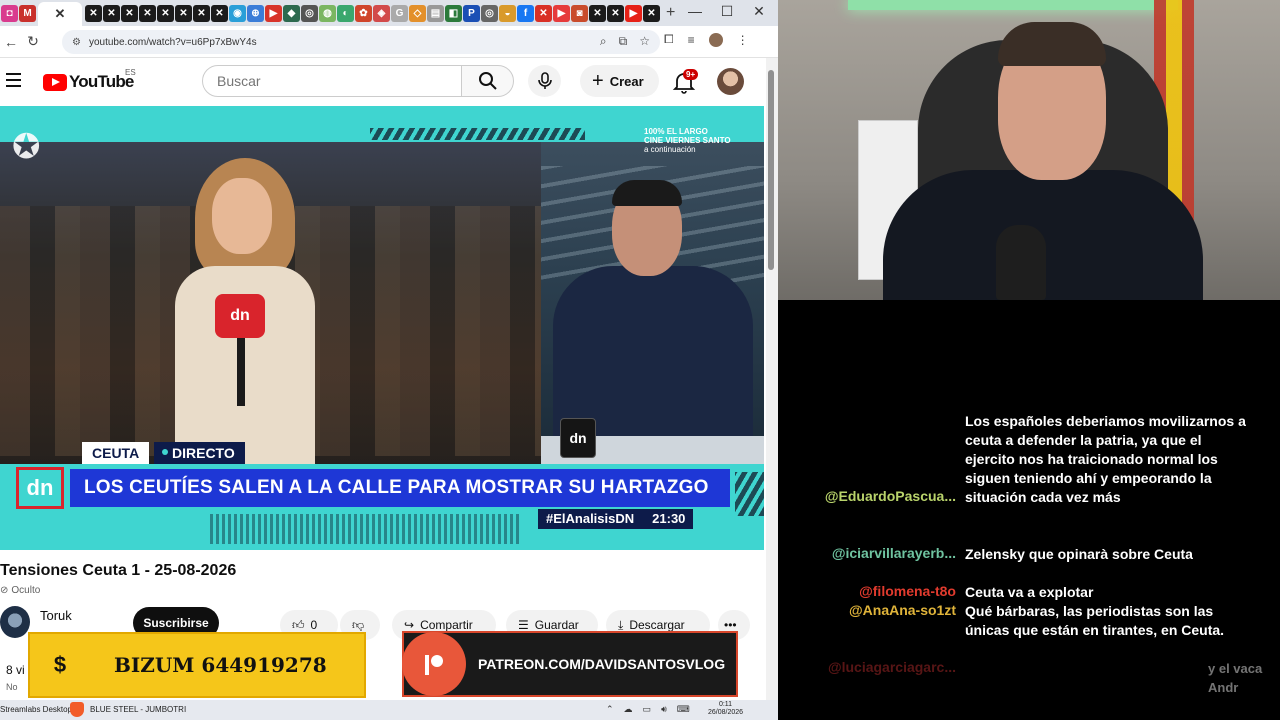  I want to click on tab-favicon: ◈, so click(381, 13).